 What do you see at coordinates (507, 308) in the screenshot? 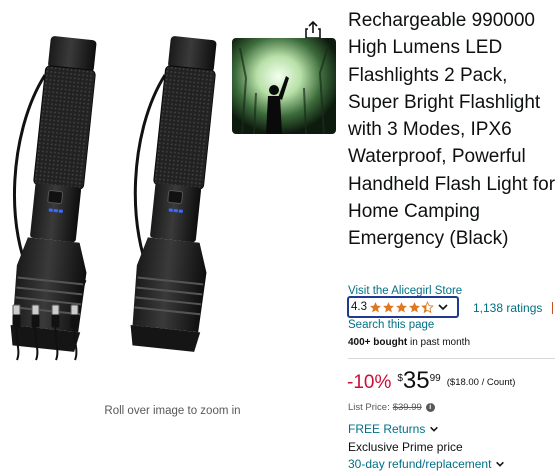
I see `ratings-count-link: 1,138 ratings` at bounding box center [507, 308].